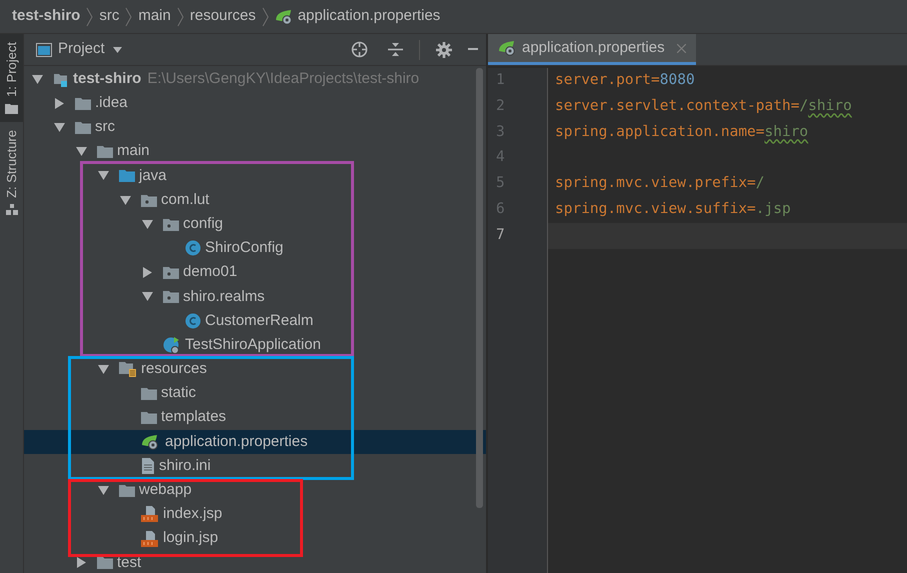  Describe the element at coordinates (773, 209) in the screenshot. I see `property-value: .jsp` at that location.